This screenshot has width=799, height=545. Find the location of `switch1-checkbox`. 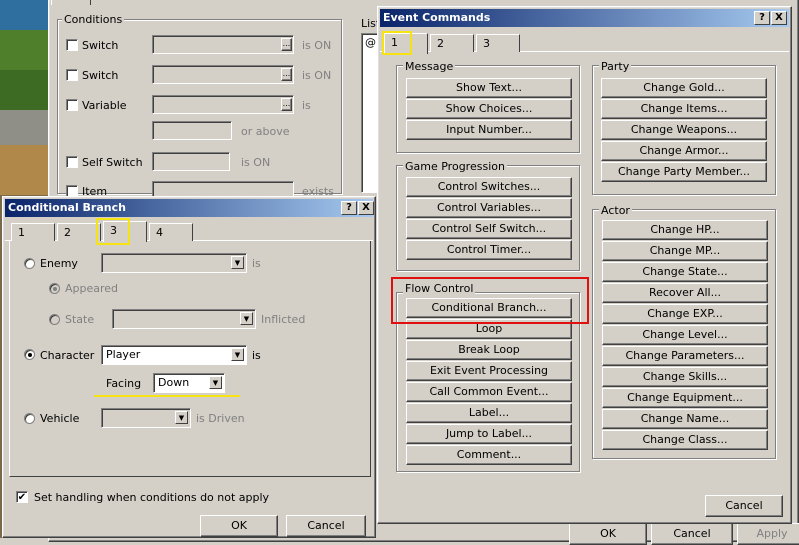

switch1-checkbox is located at coordinates (72, 45).